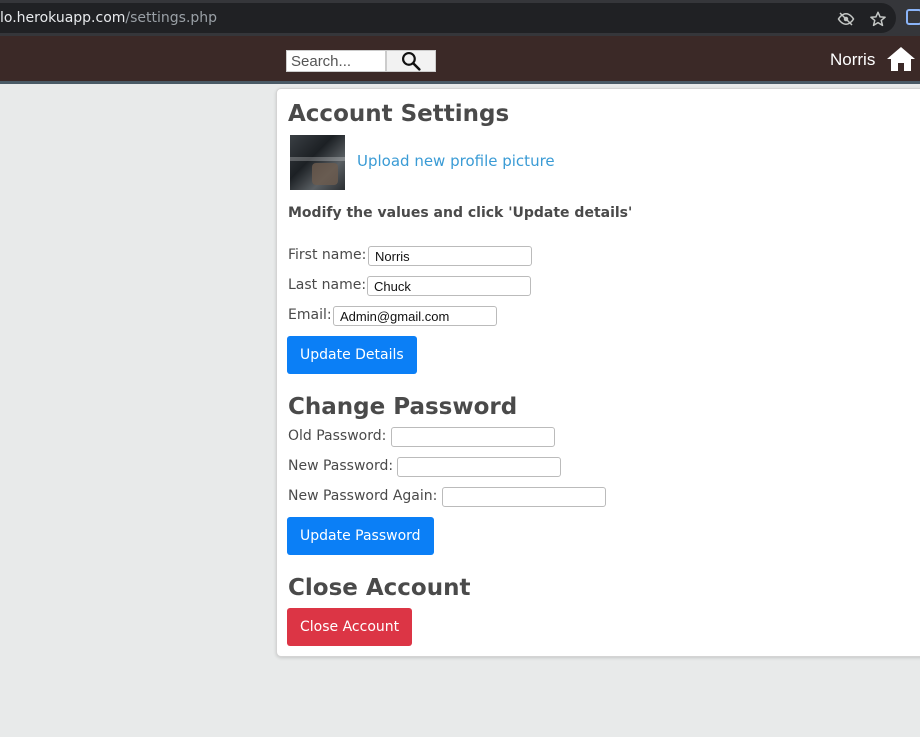 Image resolution: width=920 pixels, height=737 pixels. I want to click on old-password-input, so click(473, 437).